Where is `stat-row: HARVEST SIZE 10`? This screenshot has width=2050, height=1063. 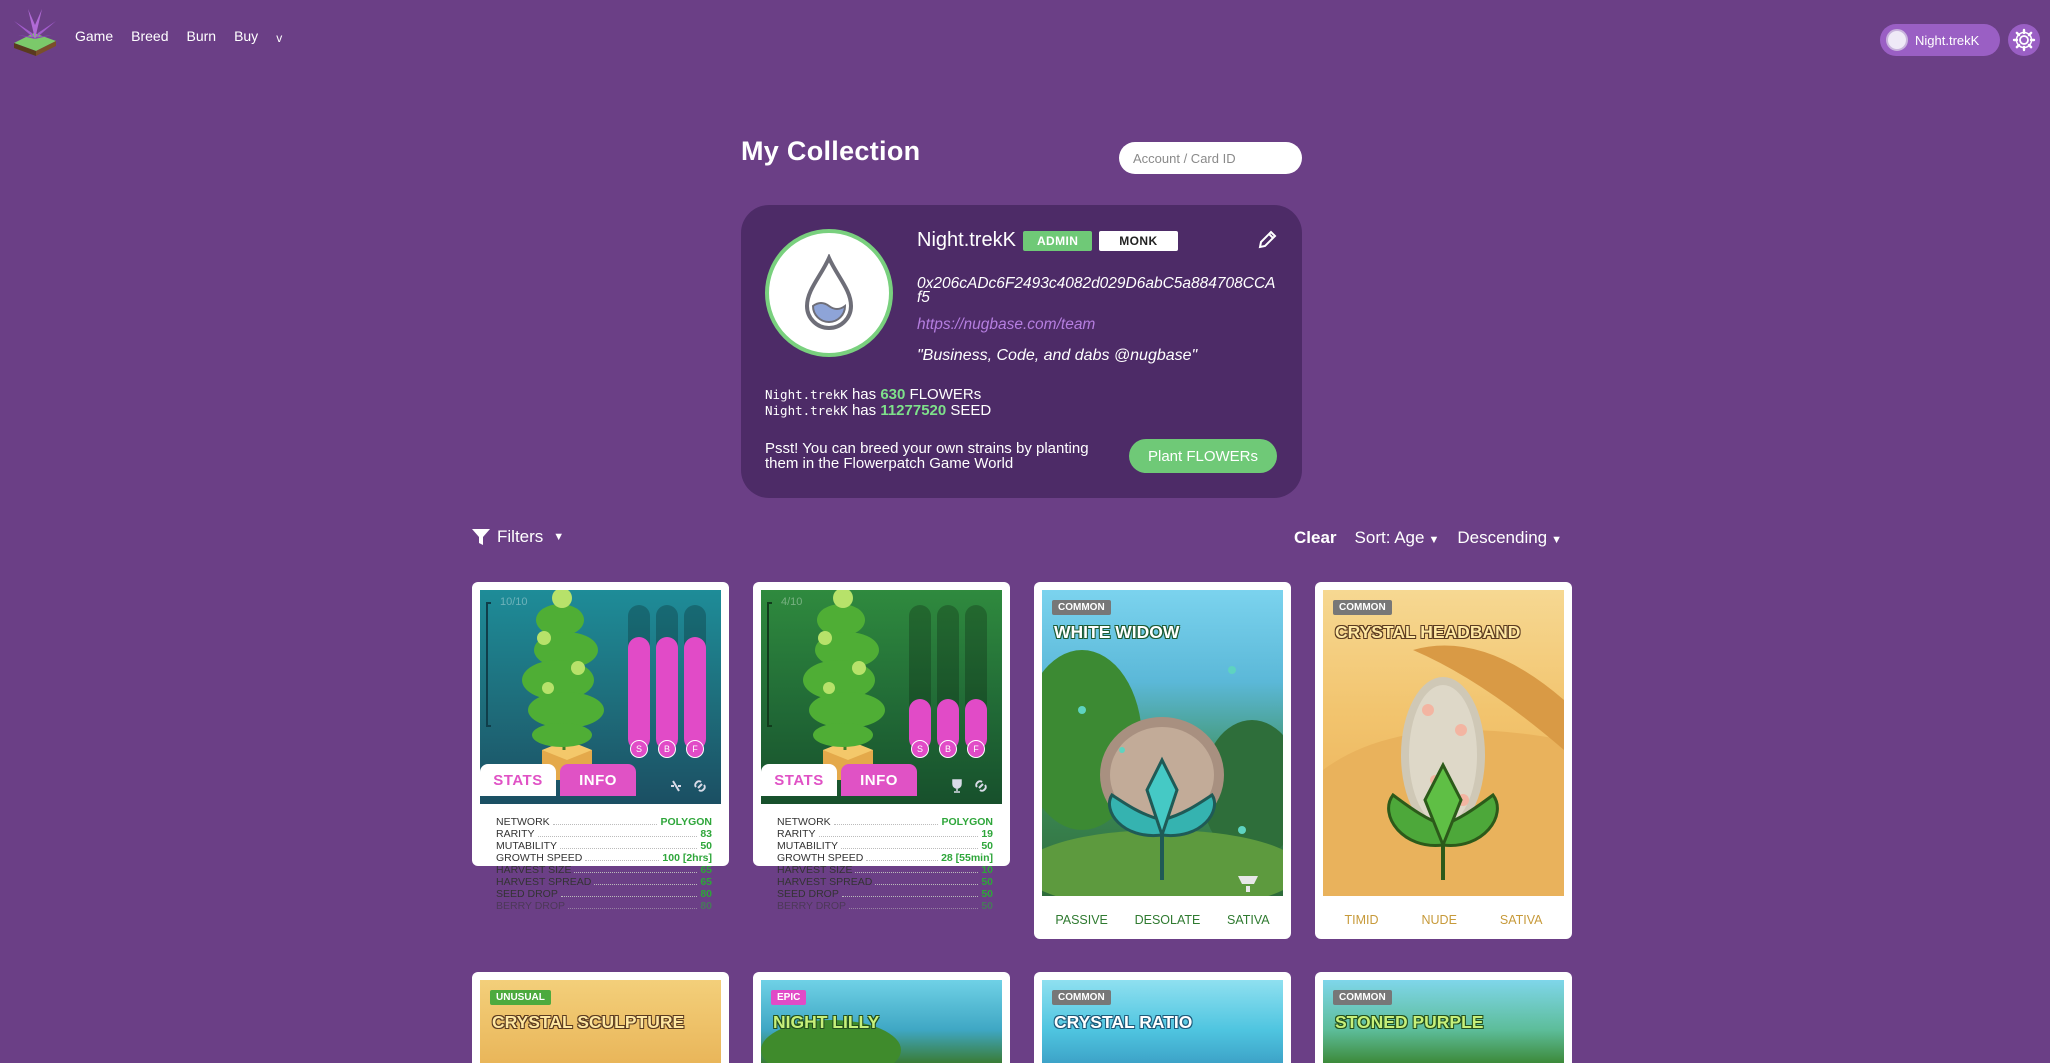 stat-row: HARVEST SIZE 10 is located at coordinates (885, 870).